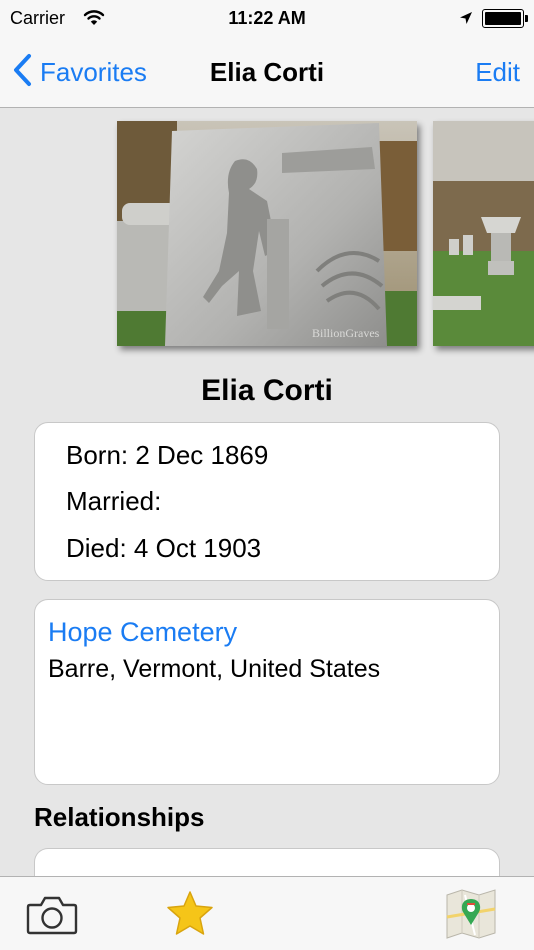 The width and height of the screenshot is (534, 950). Describe the element at coordinates (466, 20) in the screenshot. I see `location-arrow-icon` at that location.